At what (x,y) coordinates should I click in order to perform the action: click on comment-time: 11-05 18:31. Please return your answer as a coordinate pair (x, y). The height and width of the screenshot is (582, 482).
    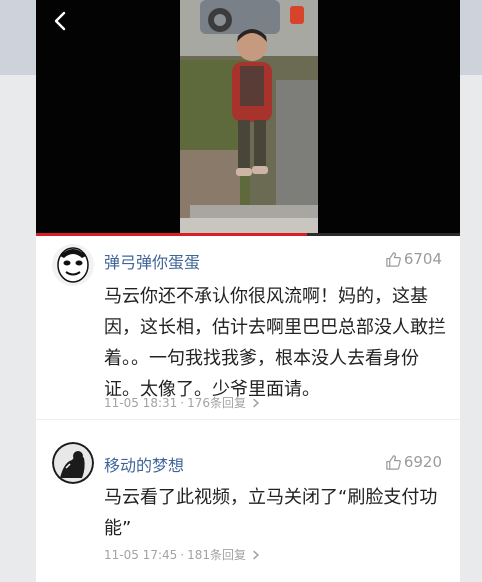
    Looking at the image, I should click on (141, 402).